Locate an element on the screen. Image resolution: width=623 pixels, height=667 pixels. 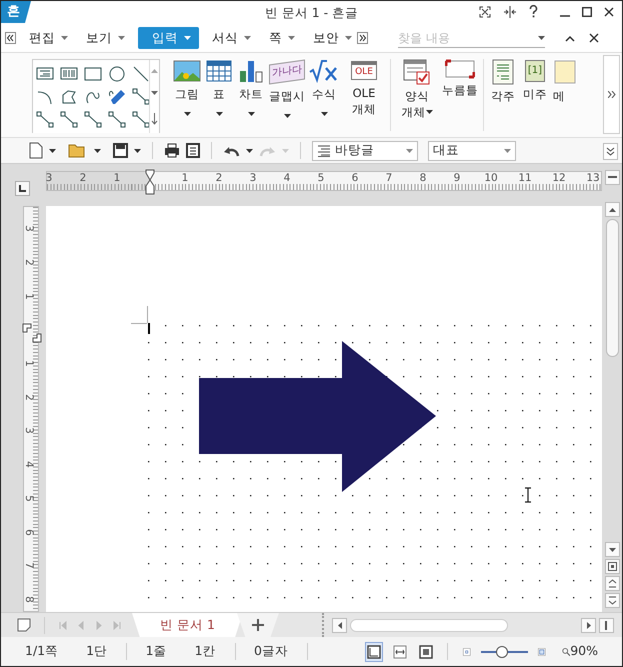
crop-mark is located at coordinates (139, 315).